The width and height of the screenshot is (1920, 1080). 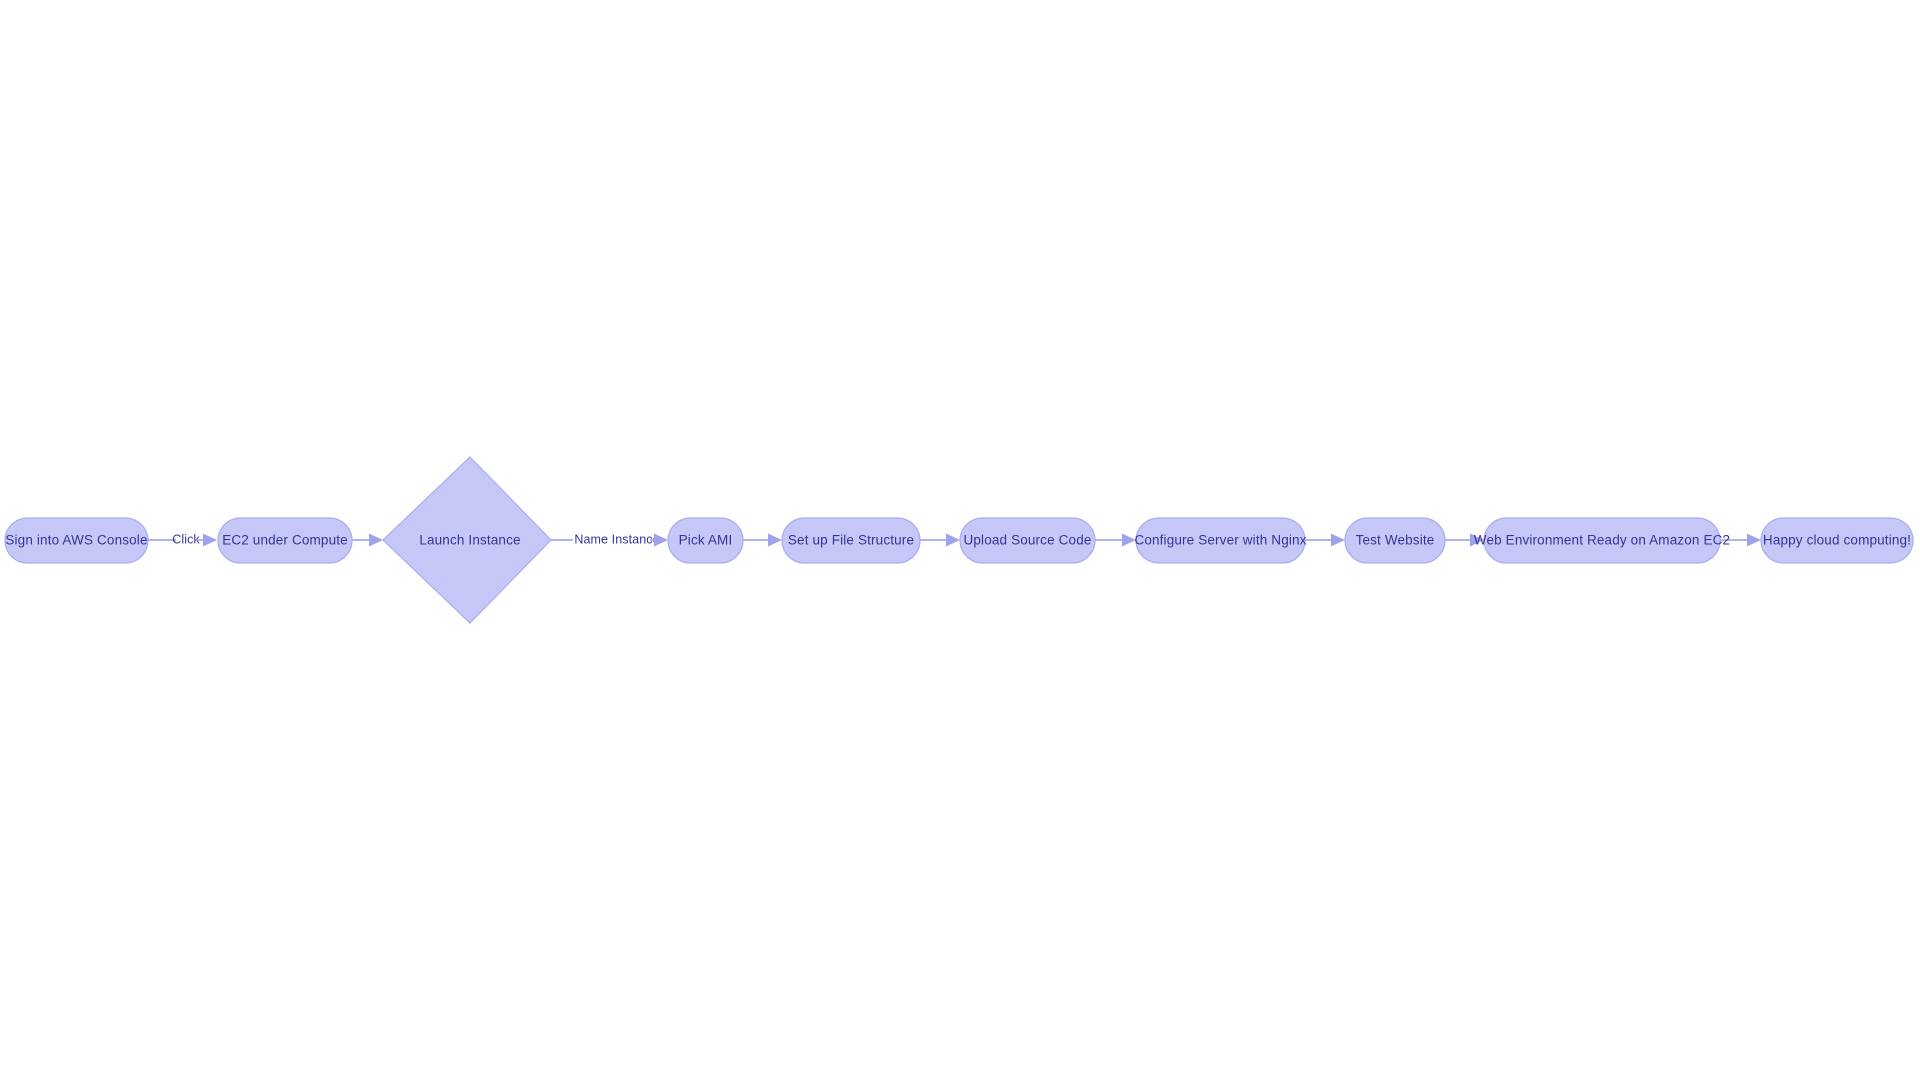 I want to click on node-web-environment-ready-on-amazon-ec2: Web Environment Ready on Amazon EC2, so click(x=1602, y=540).